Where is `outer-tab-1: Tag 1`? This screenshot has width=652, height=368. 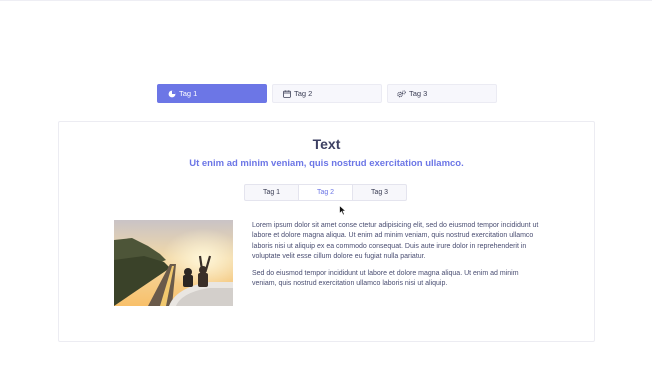
outer-tab-1: Tag 1 is located at coordinates (212, 93).